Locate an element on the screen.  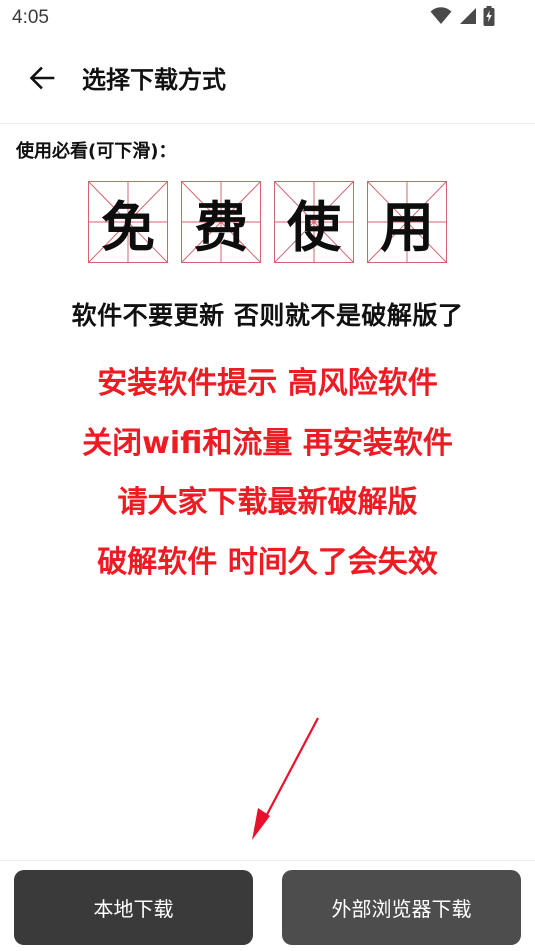
notice-line-red: 安装软件提示 高风险软件 is located at coordinates (267, 383).